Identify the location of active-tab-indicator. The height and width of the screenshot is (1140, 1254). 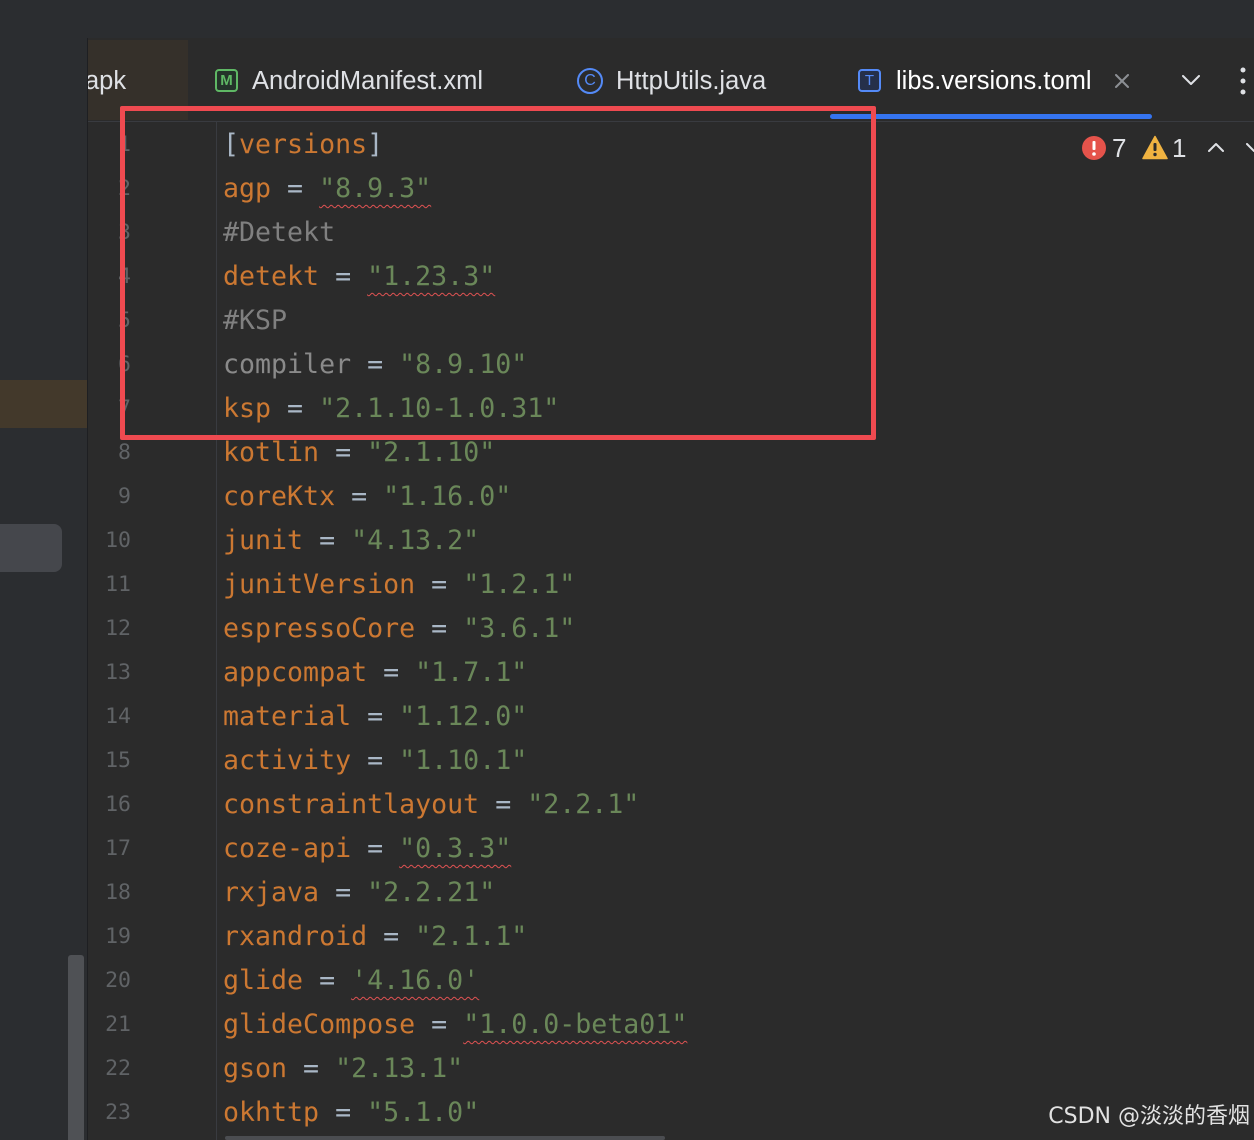
(991, 116).